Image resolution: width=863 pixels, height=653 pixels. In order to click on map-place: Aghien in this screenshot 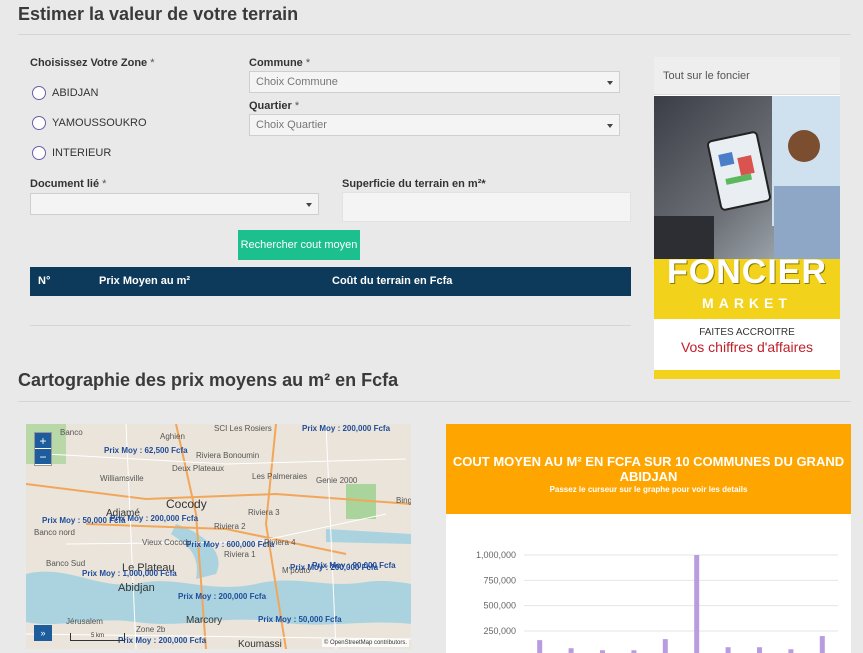, I will do `click(172, 436)`.